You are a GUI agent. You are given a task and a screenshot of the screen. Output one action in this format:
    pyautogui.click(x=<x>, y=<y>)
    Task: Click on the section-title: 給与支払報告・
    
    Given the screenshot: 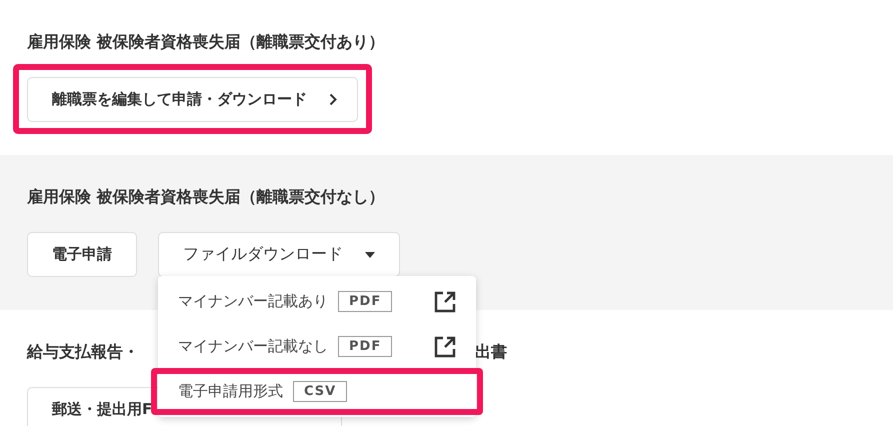 What is the action you would take?
    pyautogui.click(x=83, y=352)
    